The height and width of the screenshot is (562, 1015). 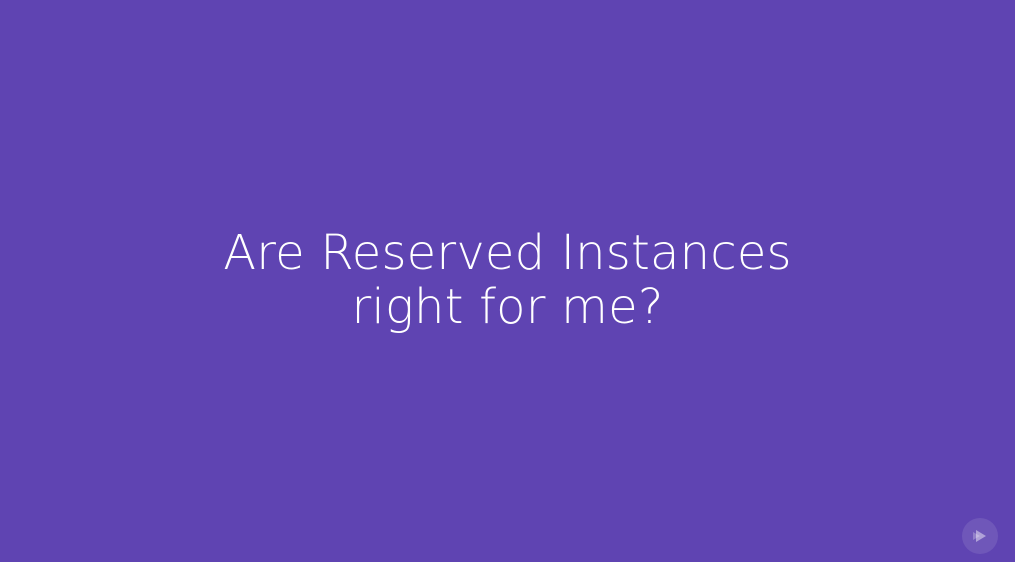 What do you see at coordinates (507, 253) in the screenshot?
I see `slide-title-line-1: Are Reserved Instances` at bounding box center [507, 253].